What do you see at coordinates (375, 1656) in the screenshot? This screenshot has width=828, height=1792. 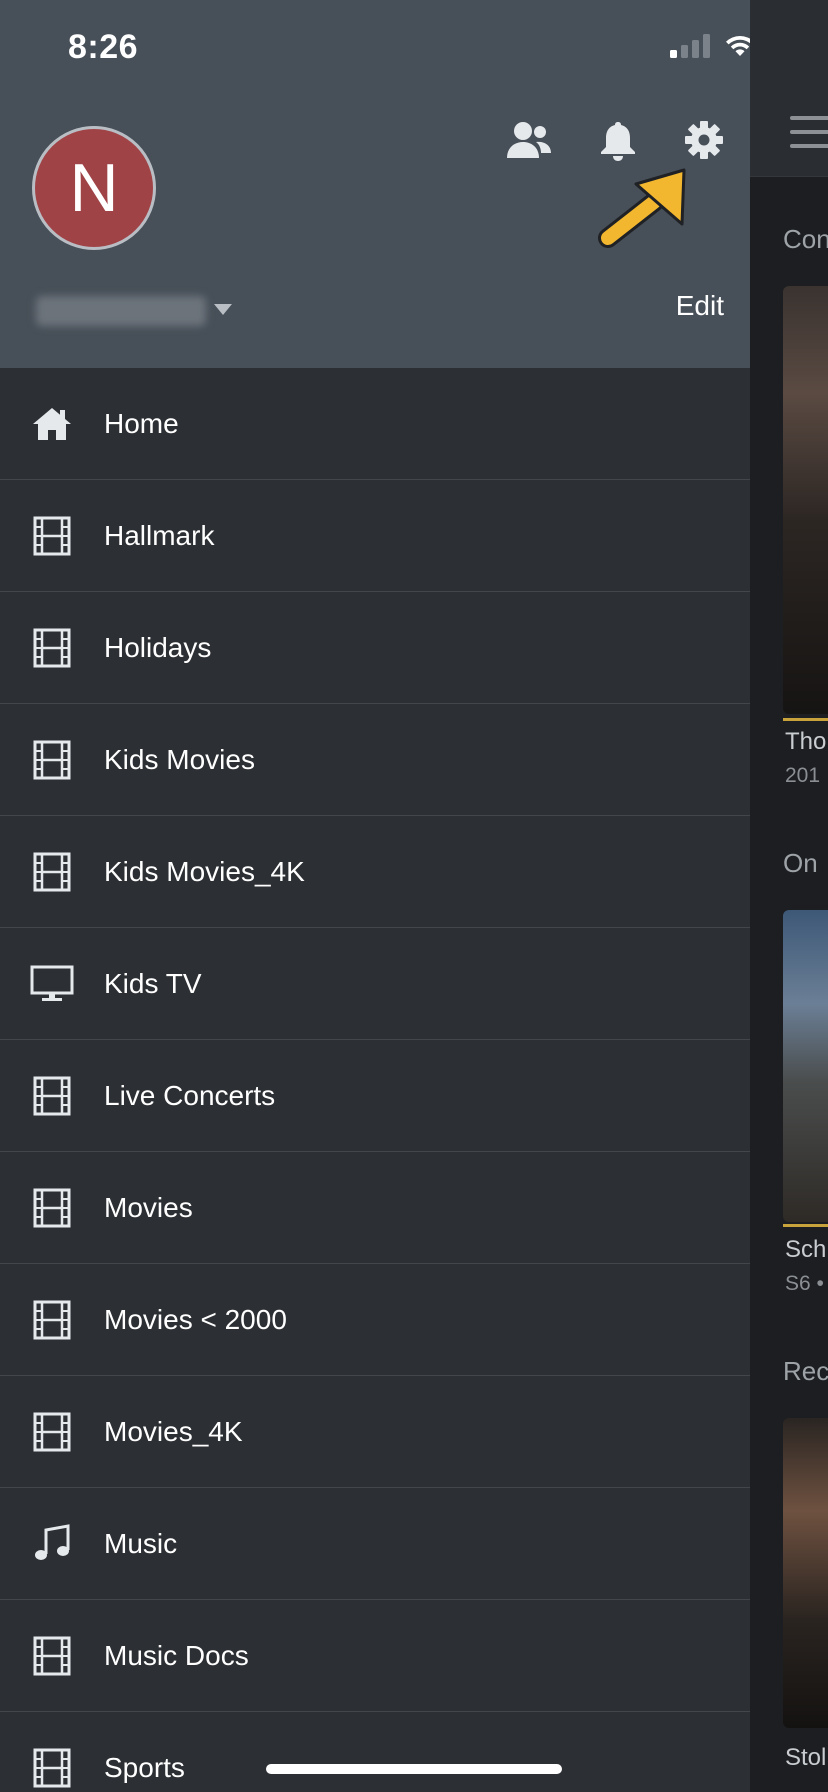 I see `nav-item-music-docs: Music Docs` at bounding box center [375, 1656].